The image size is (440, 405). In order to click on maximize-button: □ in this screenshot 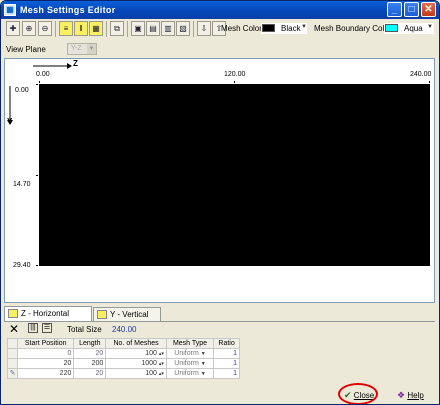, I will do `click(411, 9)`.